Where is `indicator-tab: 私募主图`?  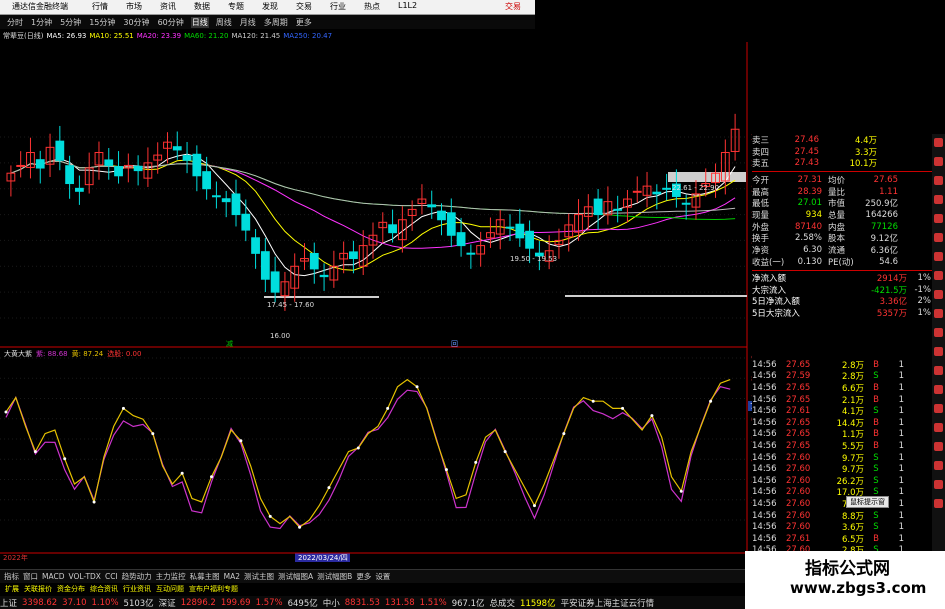
indicator-tab: 私募主图 is located at coordinates (205, 576).